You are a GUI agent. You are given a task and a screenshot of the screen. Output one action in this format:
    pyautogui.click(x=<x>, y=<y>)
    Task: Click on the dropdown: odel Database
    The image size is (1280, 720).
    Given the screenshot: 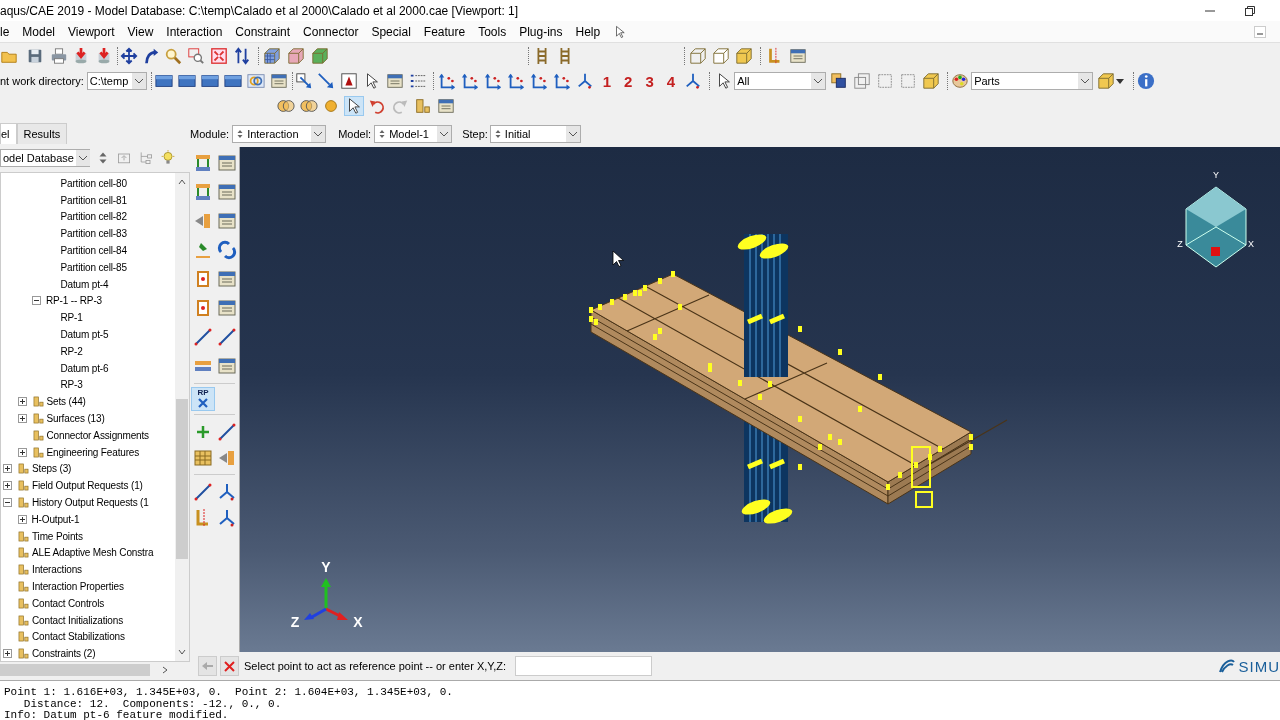 What is the action you would take?
    pyautogui.click(x=45, y=158)
    